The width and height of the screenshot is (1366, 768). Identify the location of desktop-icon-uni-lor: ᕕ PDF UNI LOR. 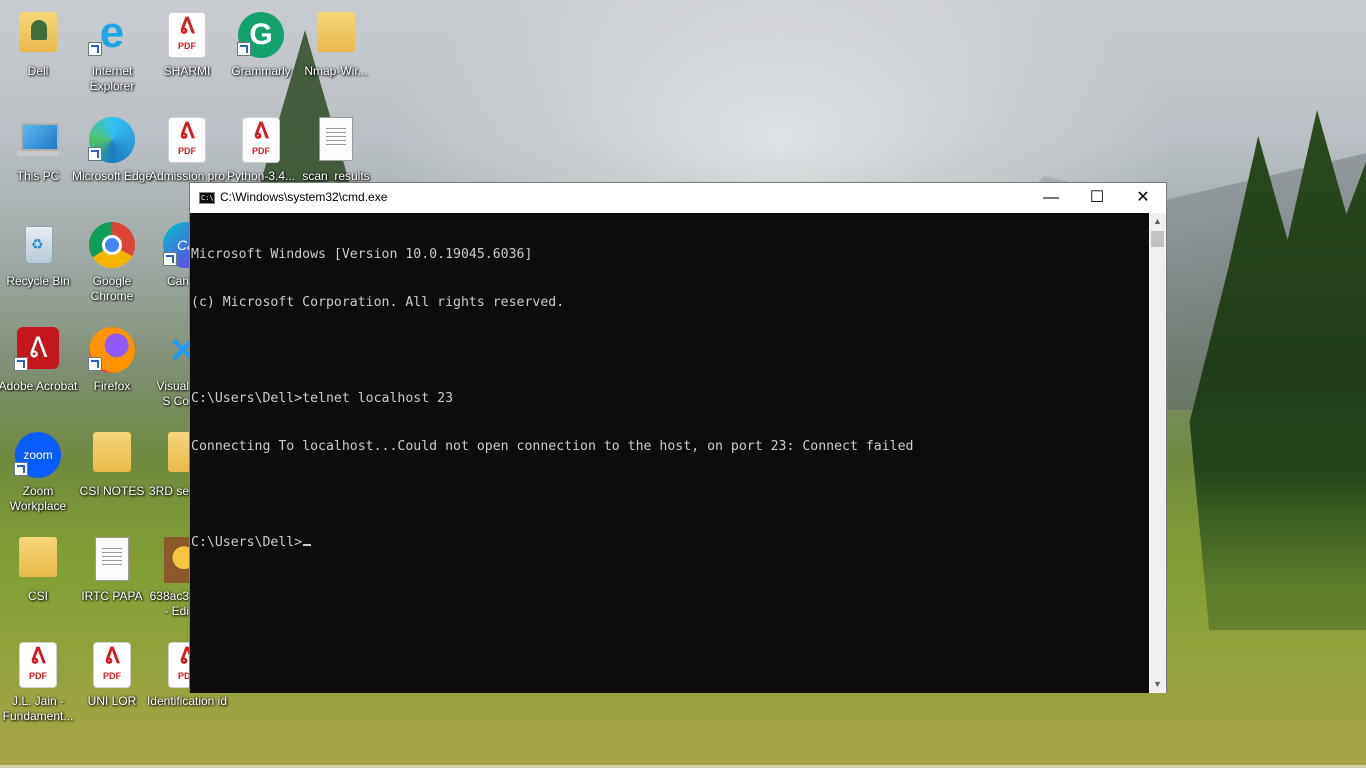
(112, 686).